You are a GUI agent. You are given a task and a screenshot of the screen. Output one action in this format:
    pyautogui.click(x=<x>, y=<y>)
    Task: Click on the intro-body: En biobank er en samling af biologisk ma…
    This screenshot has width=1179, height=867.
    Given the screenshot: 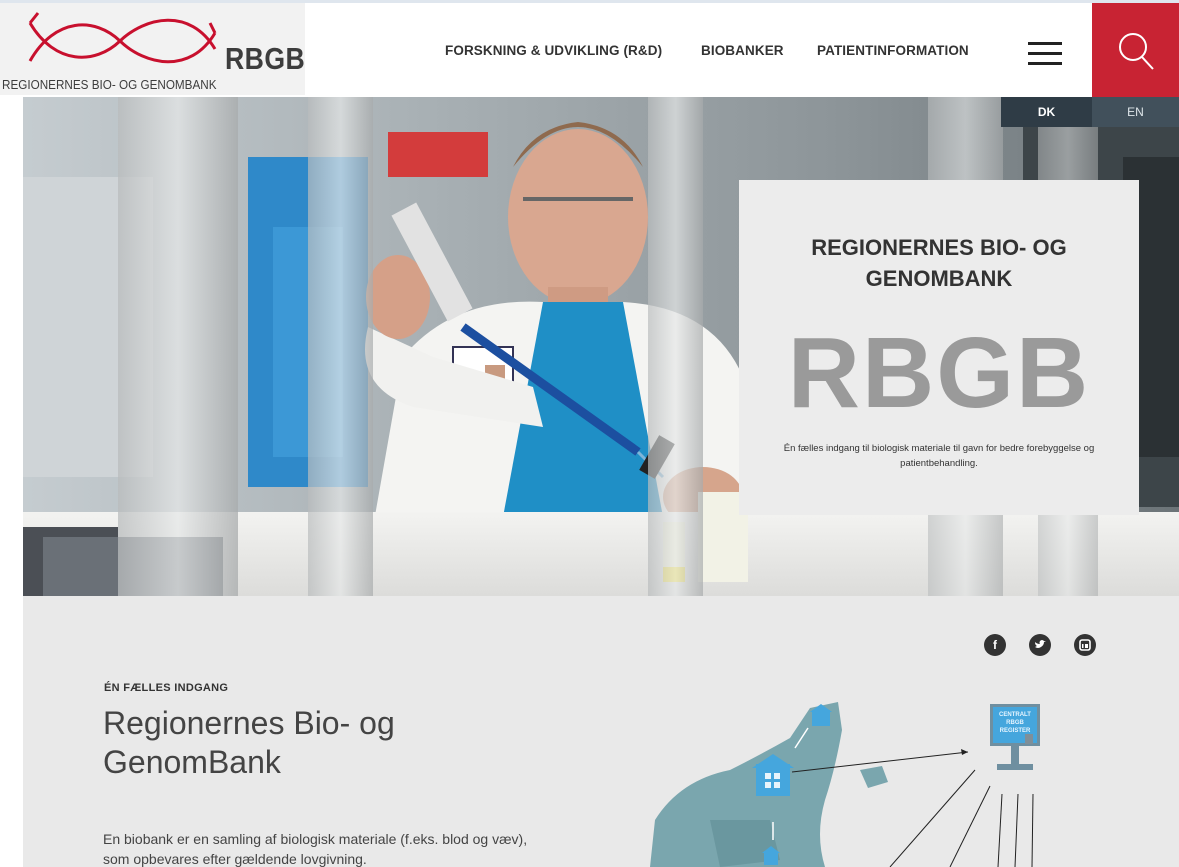 What is the action you would take?
    pyautogui.click(x=315, y=849)
    